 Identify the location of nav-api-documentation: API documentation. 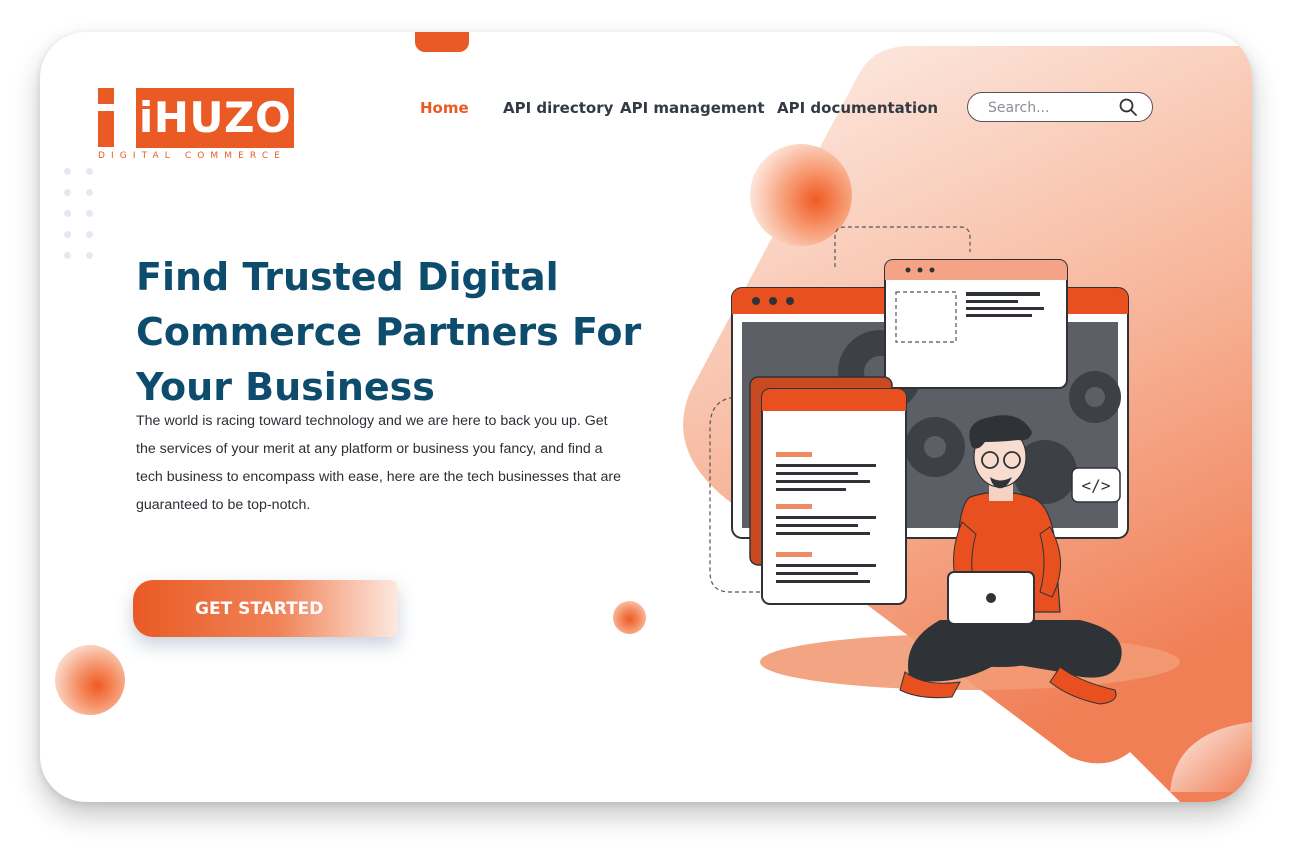
(857, 108).